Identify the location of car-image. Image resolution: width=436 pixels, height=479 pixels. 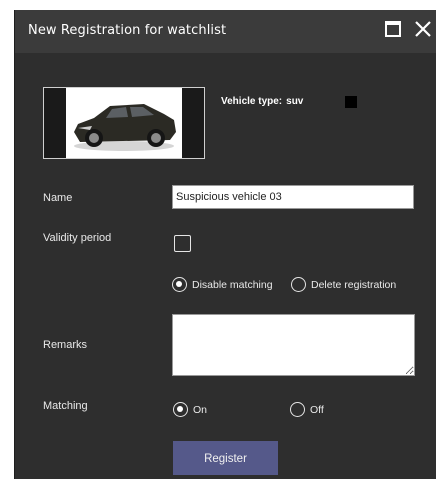
(125, 127).